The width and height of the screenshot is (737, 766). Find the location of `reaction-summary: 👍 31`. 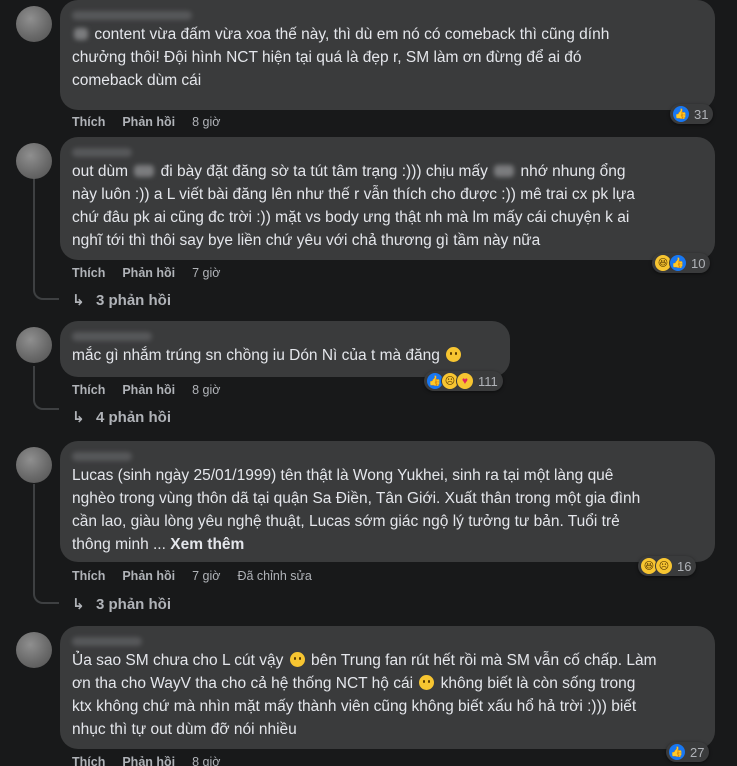

reaction-summary: 👍 31 is located at coordinates (692, 114).